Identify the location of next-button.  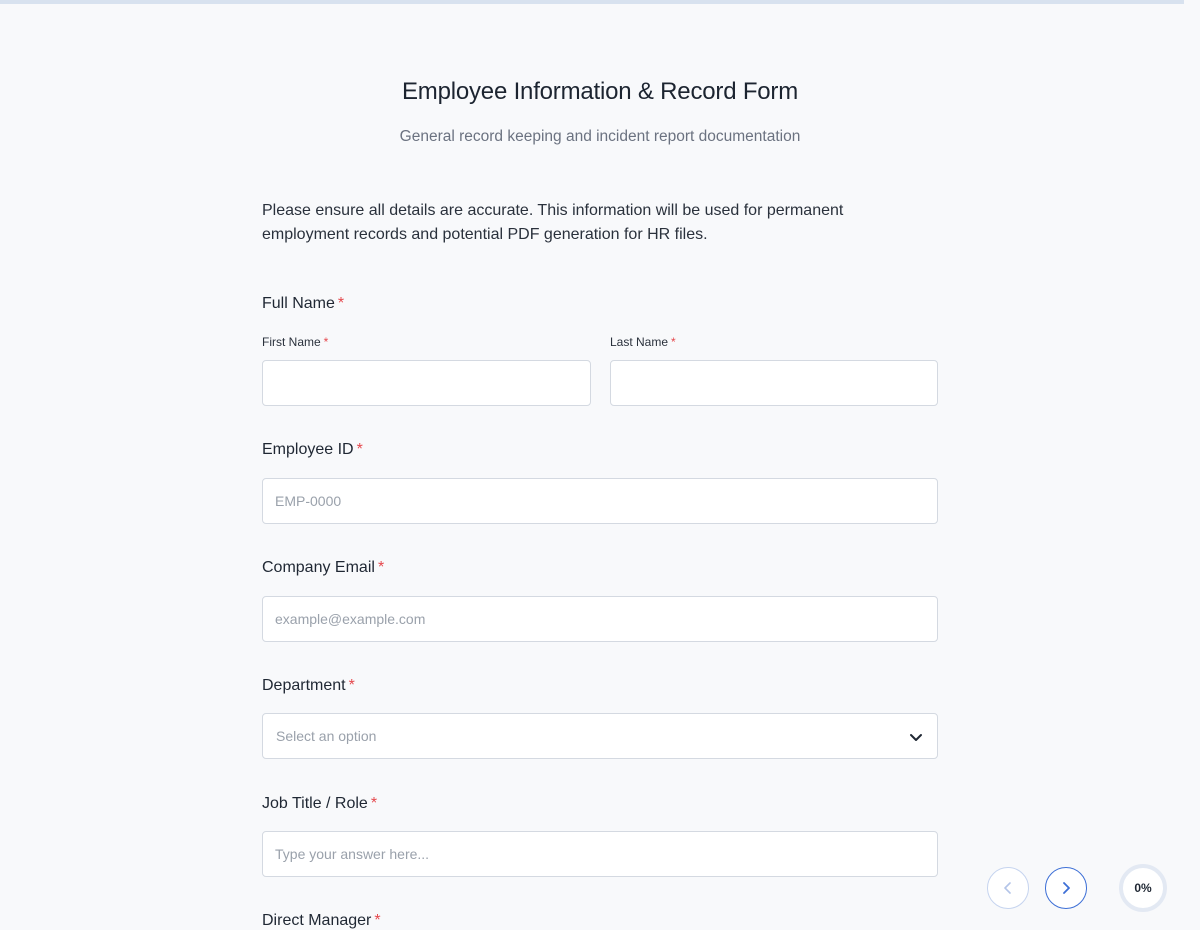
(1066, 888).